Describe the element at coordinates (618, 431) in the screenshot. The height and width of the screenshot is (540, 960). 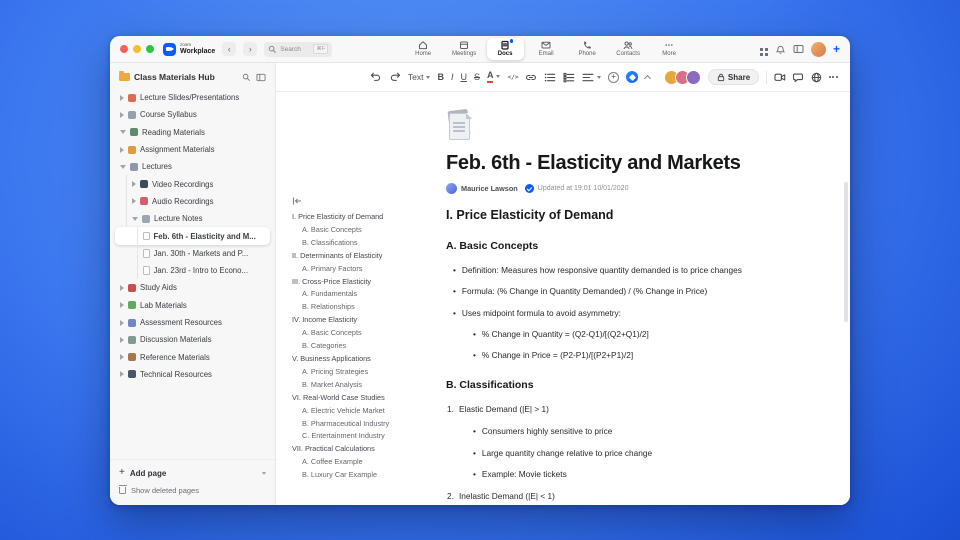
I see `document-block: Consumers highly sensitive to price` at that location.